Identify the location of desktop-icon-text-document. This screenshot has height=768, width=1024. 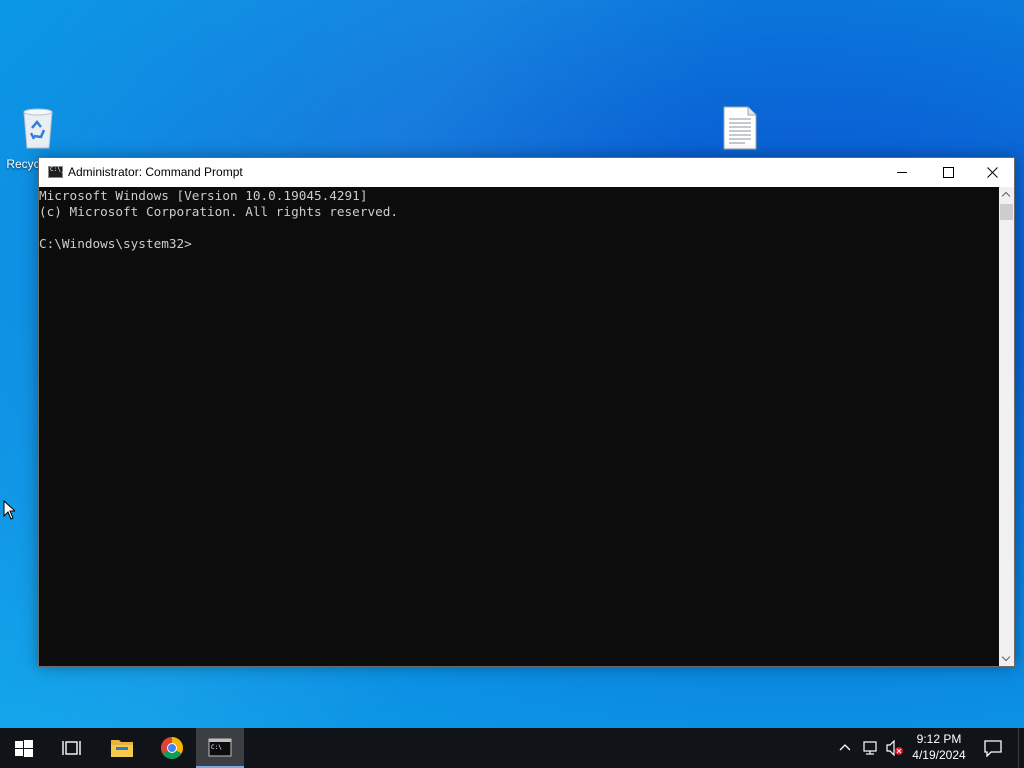
(740, 131).